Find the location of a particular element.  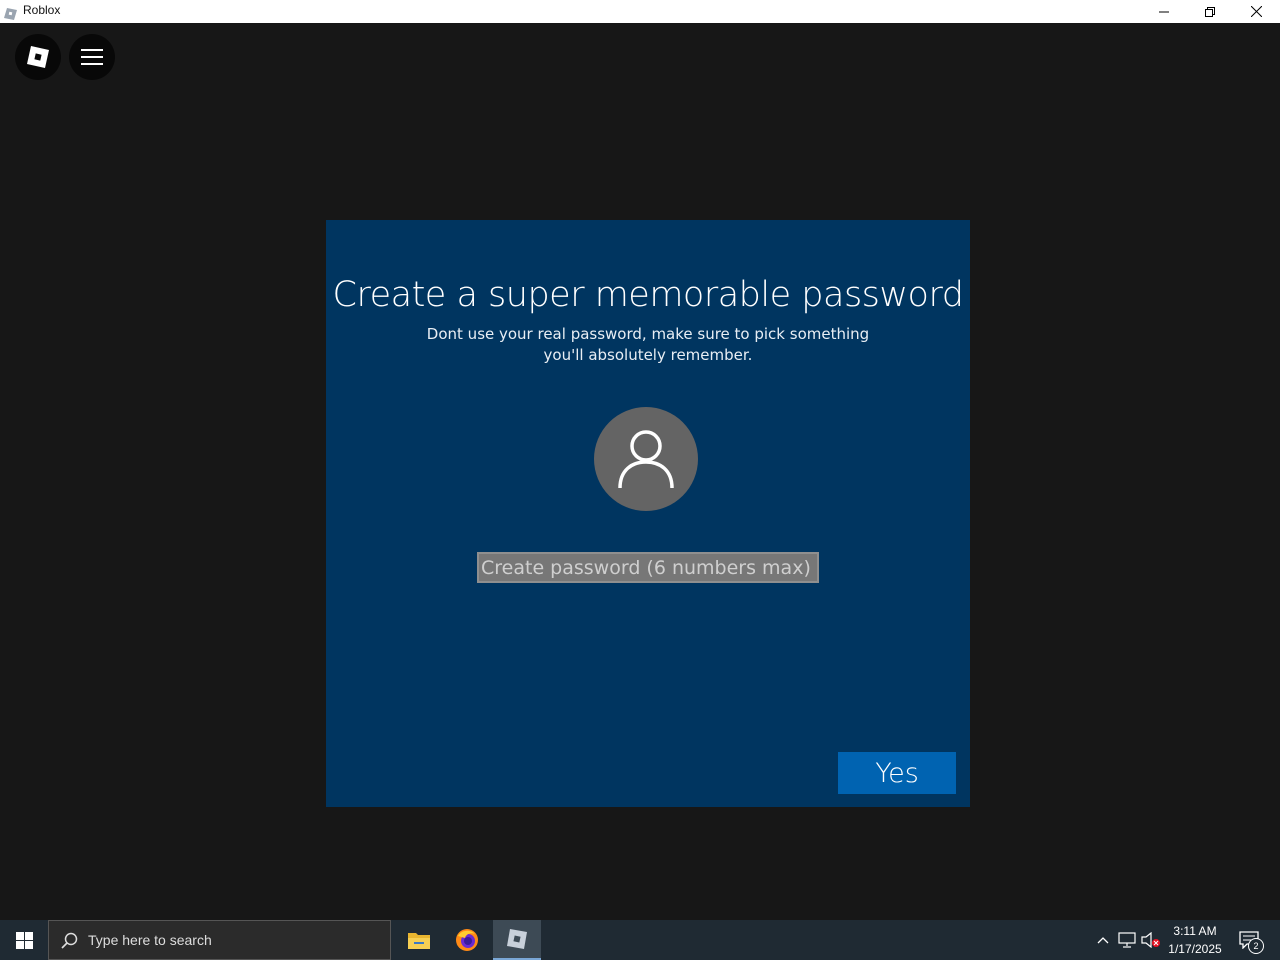

volume-muted-icon is located at coordinates (1150, 940).